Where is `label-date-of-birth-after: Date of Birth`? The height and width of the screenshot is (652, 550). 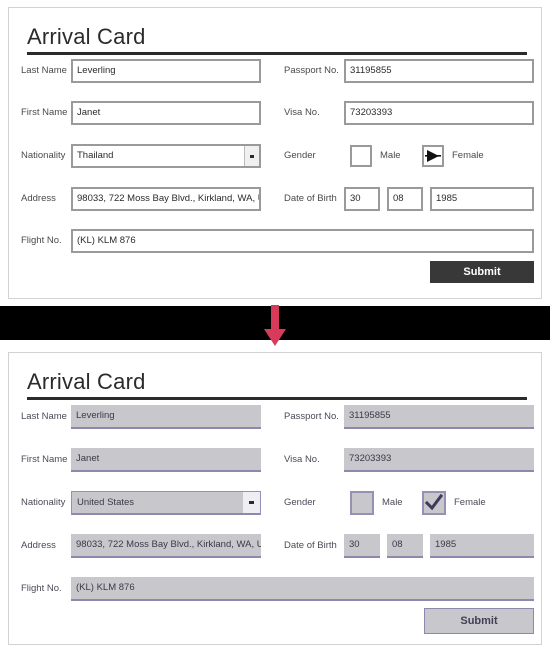
label-date-of-birth-after: Date of Birth is located at coordinates (310, 545).